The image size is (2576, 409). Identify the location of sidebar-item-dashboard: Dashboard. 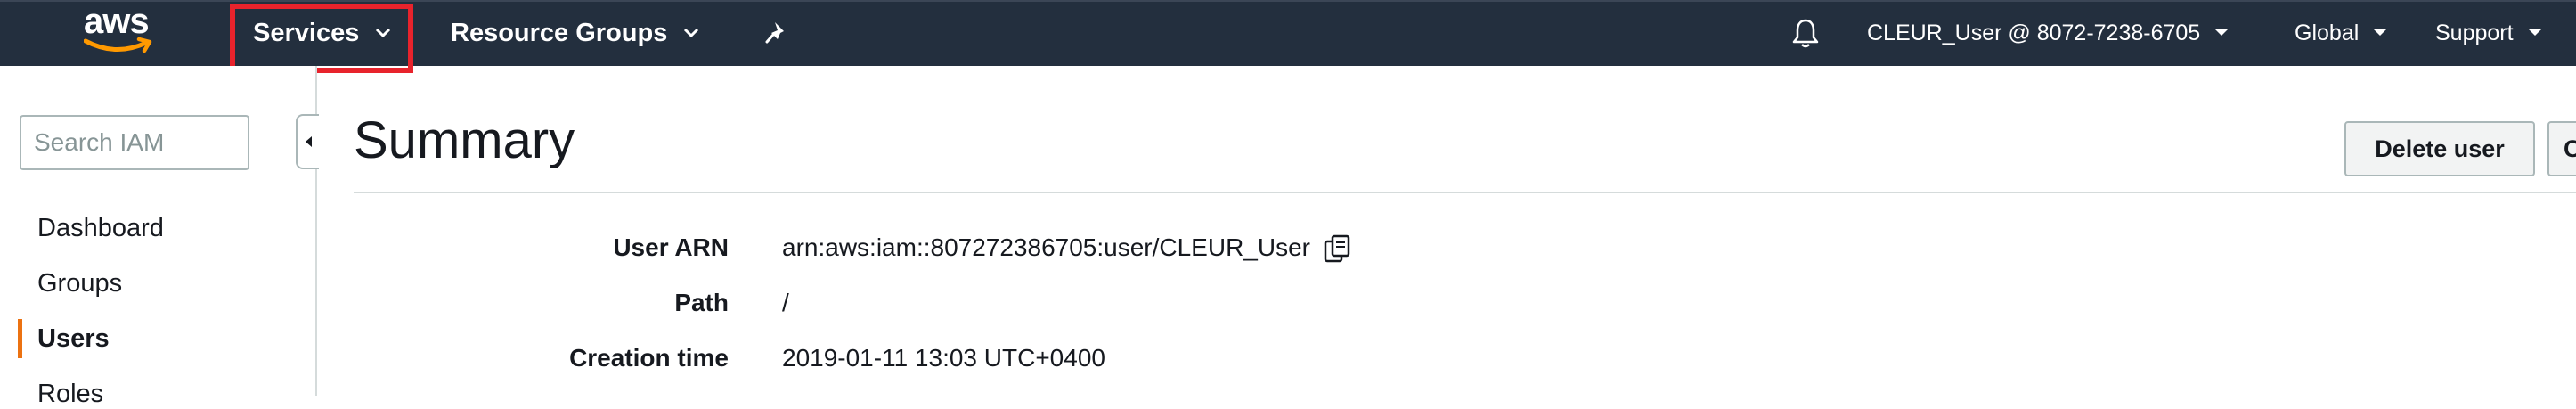
(101, 228).